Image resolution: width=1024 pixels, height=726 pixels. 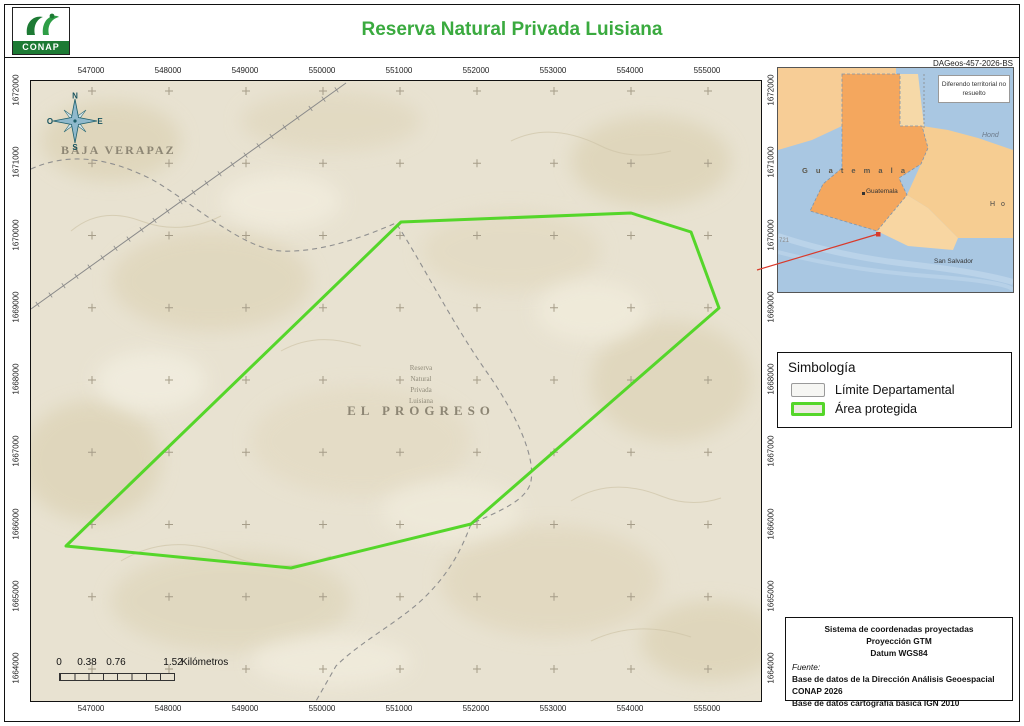 What do you see at coordinates (87, 662) in the screenshot?
I see `scale-tick-label: 0.38` at bounding box center [87, 662].